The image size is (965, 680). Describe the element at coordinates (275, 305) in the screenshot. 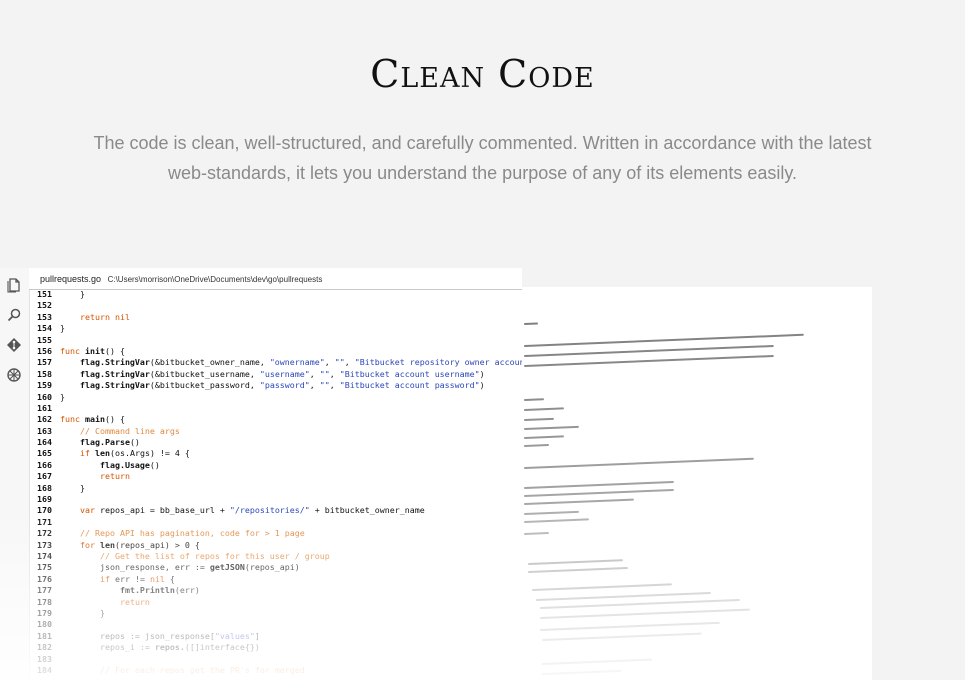

I see `code-line: 152` at that location.